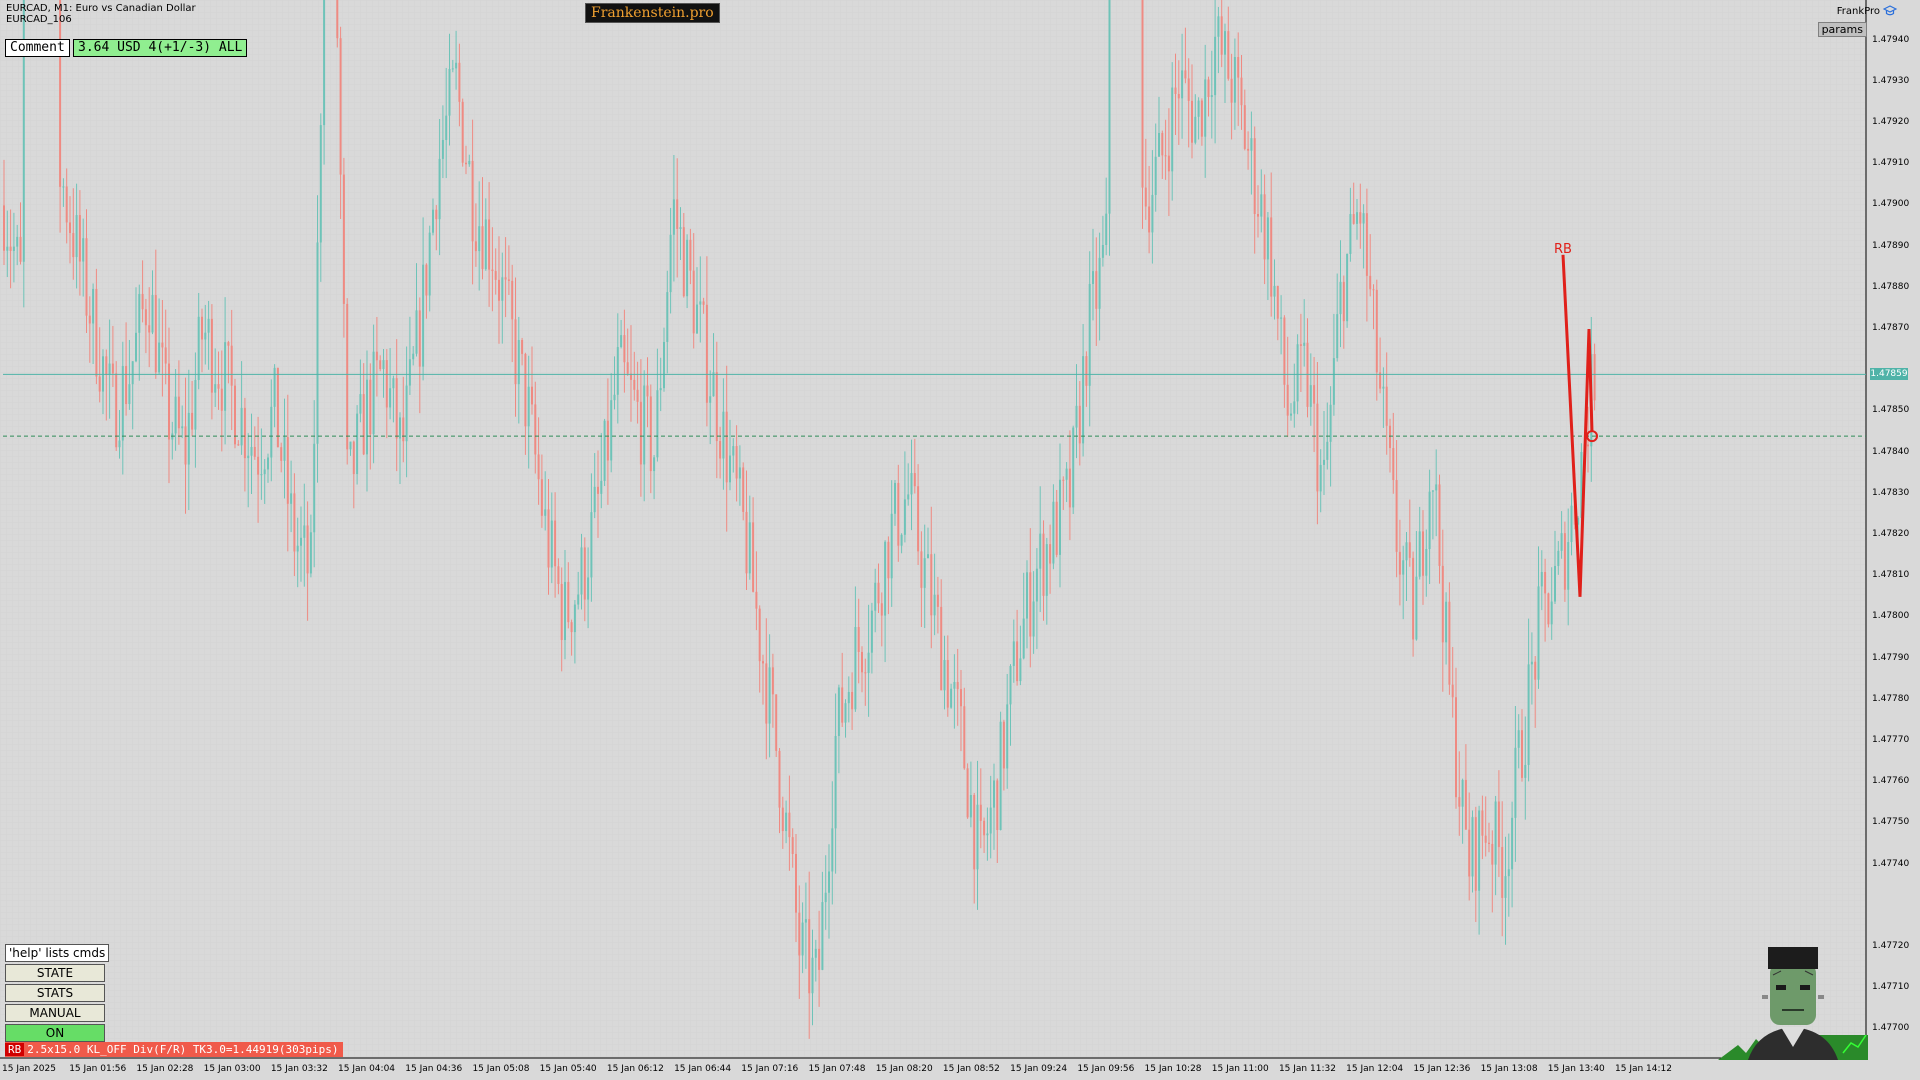 The width and height of the screenshot is (1920, 1080). I want to click on brand-label: Frankenstein.pro, so click(652, 13).